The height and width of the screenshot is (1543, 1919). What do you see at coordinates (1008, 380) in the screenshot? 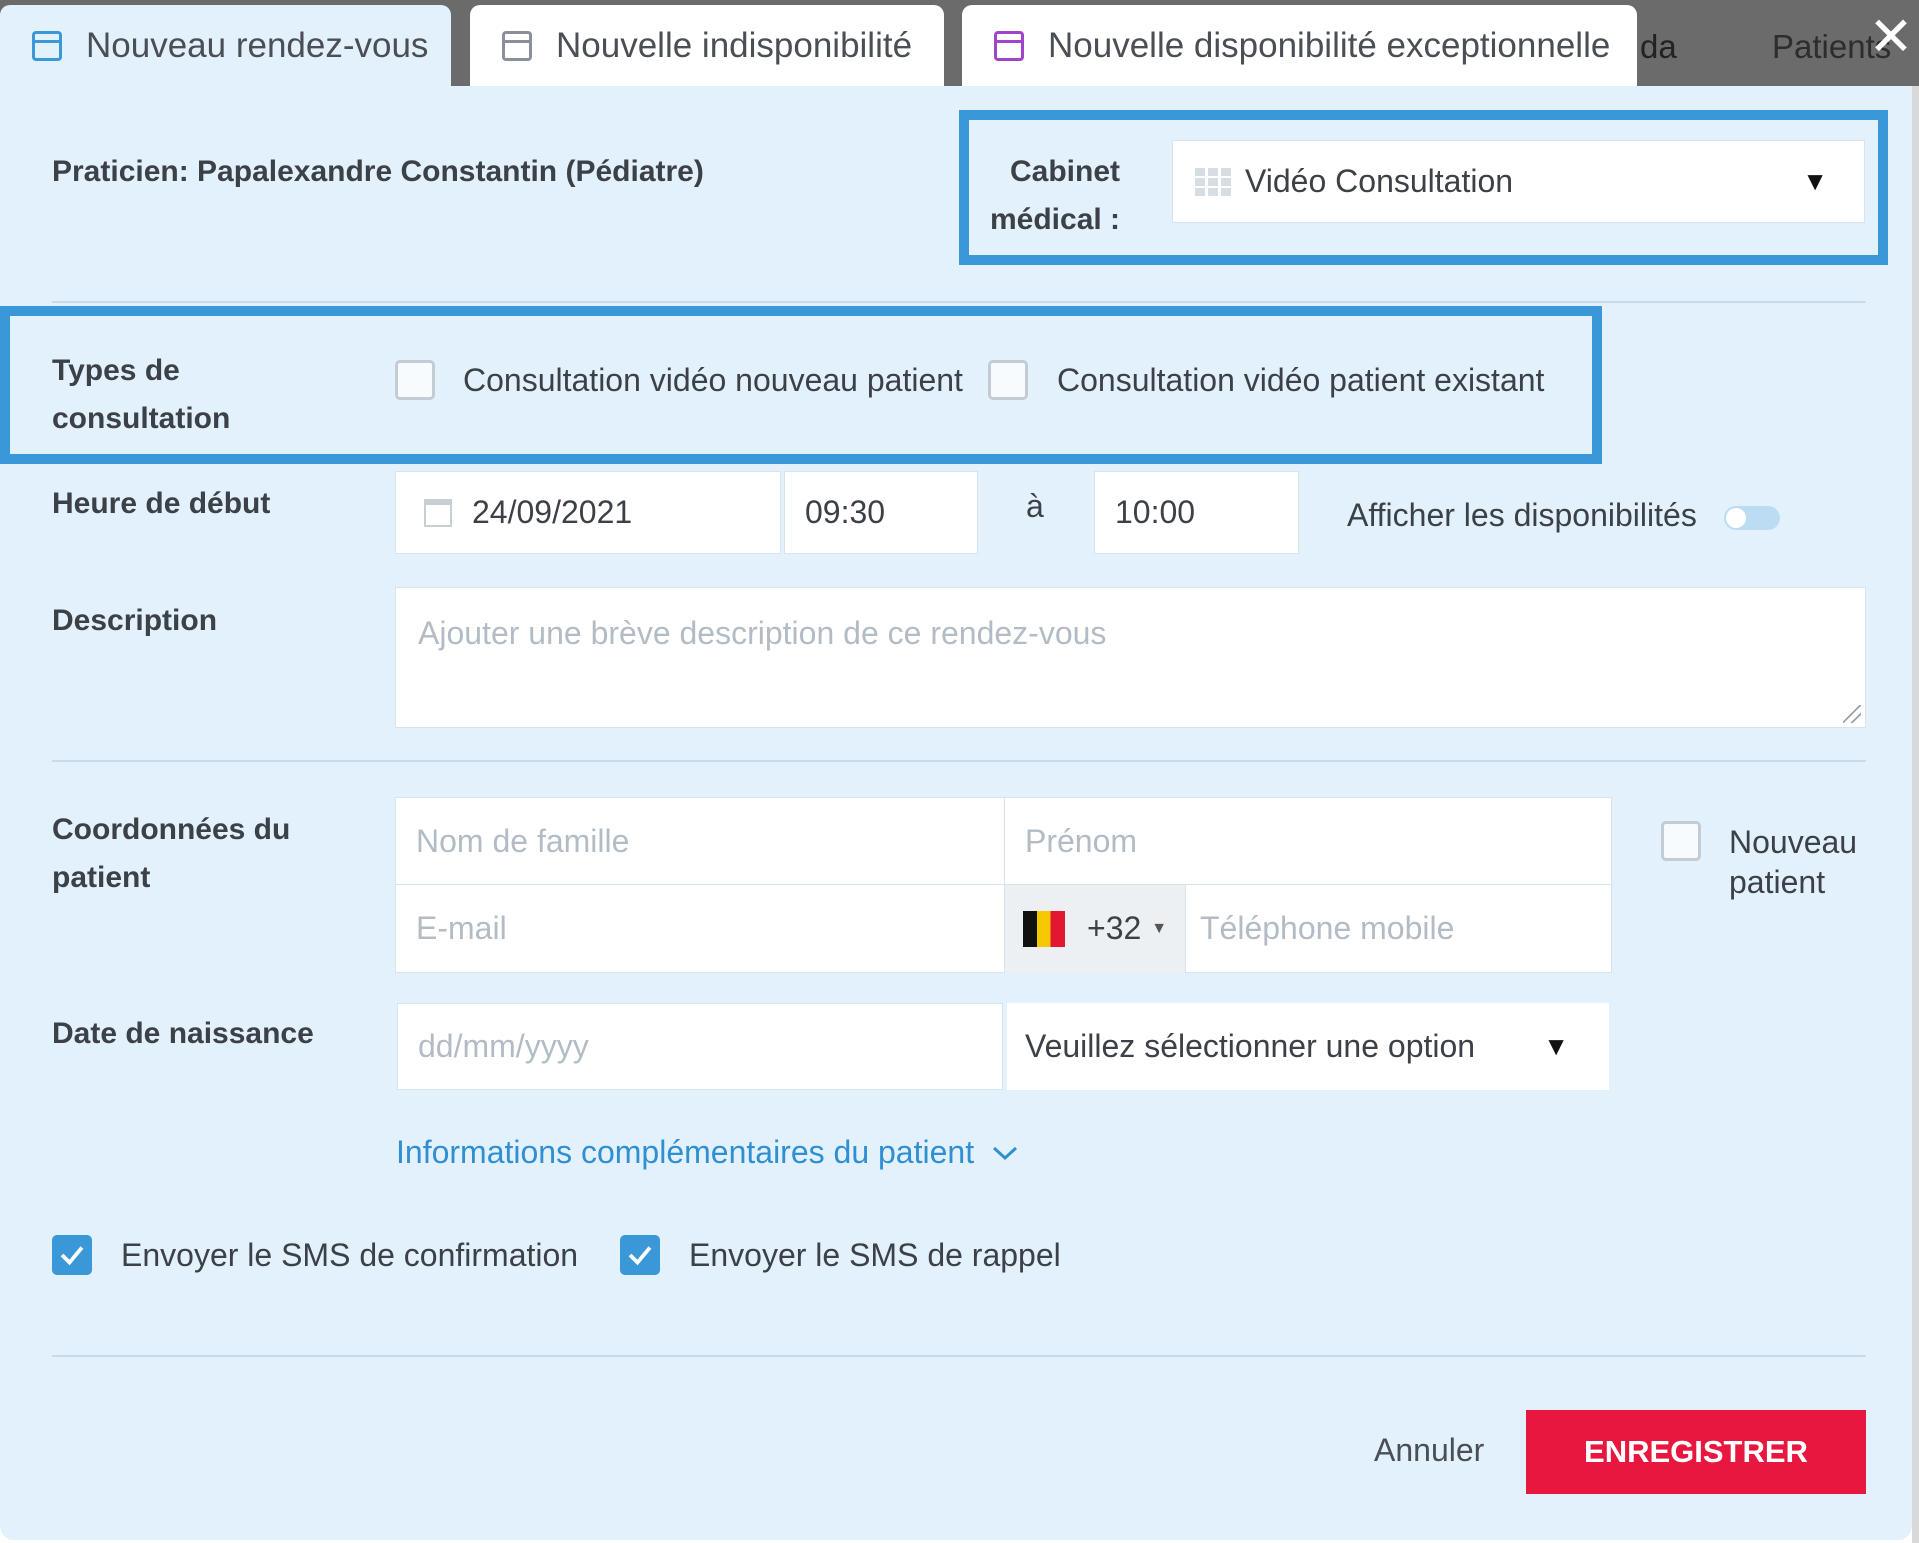
I see `consultation-existing-patient-checkbox` at bounding box center [1008, 380].